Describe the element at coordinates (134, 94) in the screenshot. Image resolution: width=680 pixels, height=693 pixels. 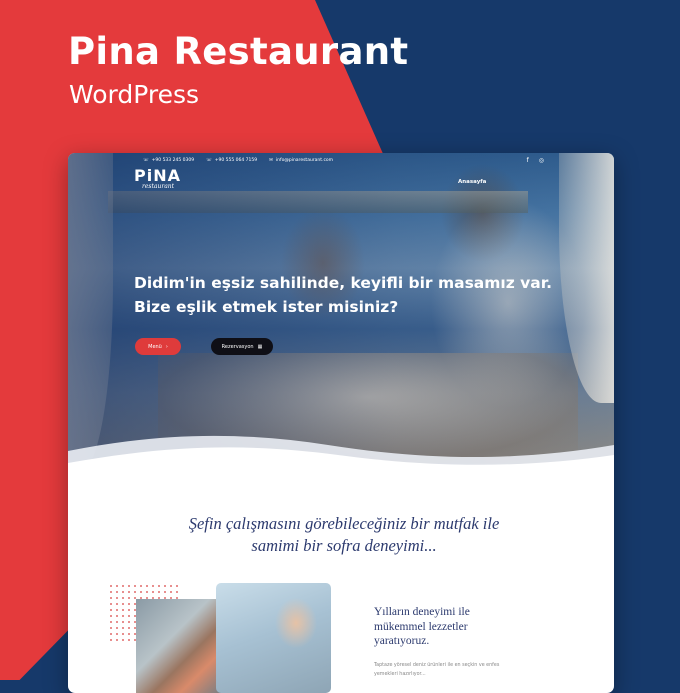
I see `banner-subtitle: WordPress` at that location.